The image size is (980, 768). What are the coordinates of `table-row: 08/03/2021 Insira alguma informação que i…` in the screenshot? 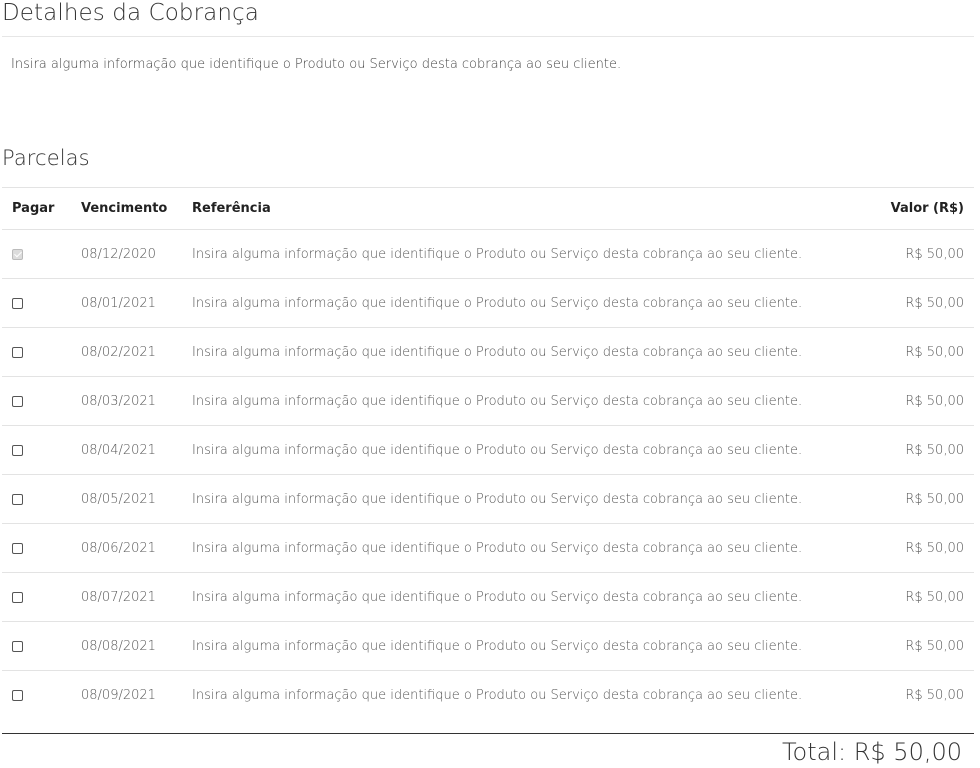 It's located at (488, 400).